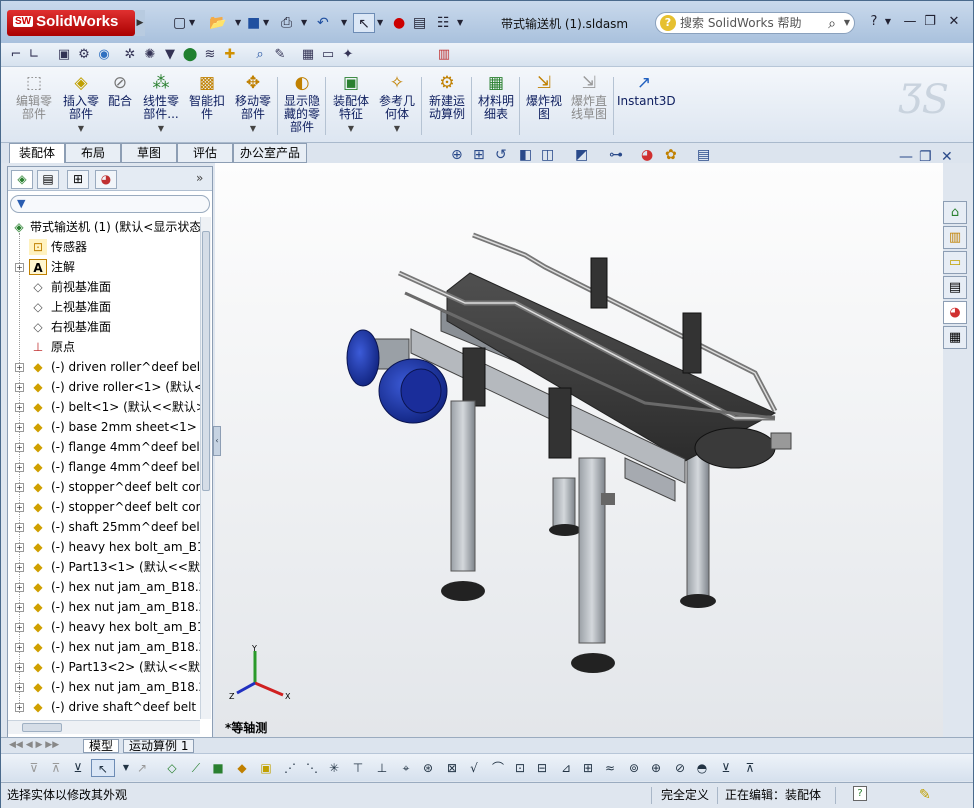 The width and height of the screenshot is (974, 808). I want to click on measure-icon: ✎, so click(280, 55).